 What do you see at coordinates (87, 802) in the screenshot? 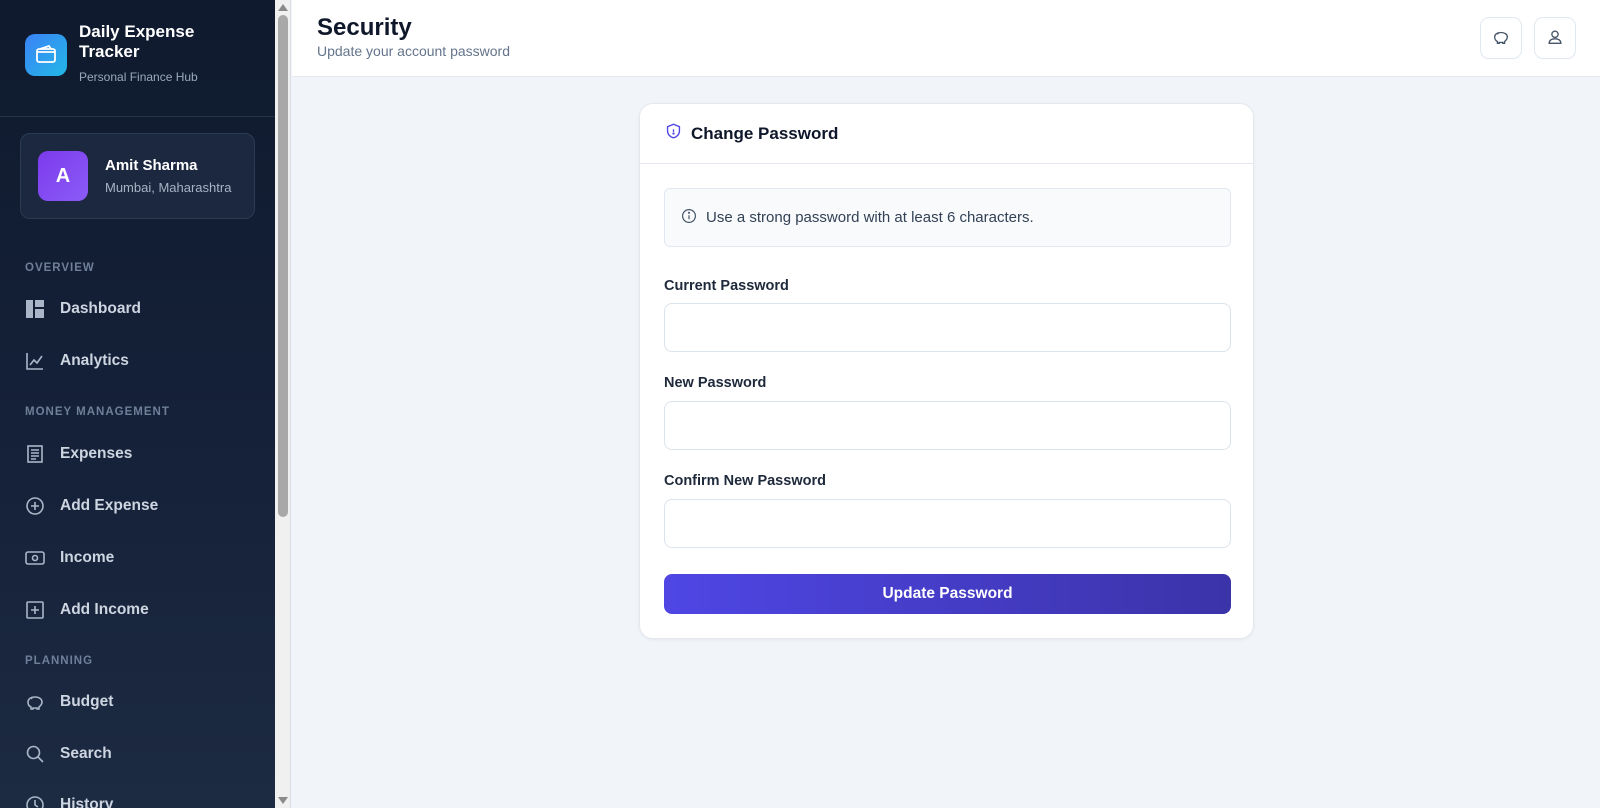
I see `sidebar-item-label: History` at bounding box center [87, 802].